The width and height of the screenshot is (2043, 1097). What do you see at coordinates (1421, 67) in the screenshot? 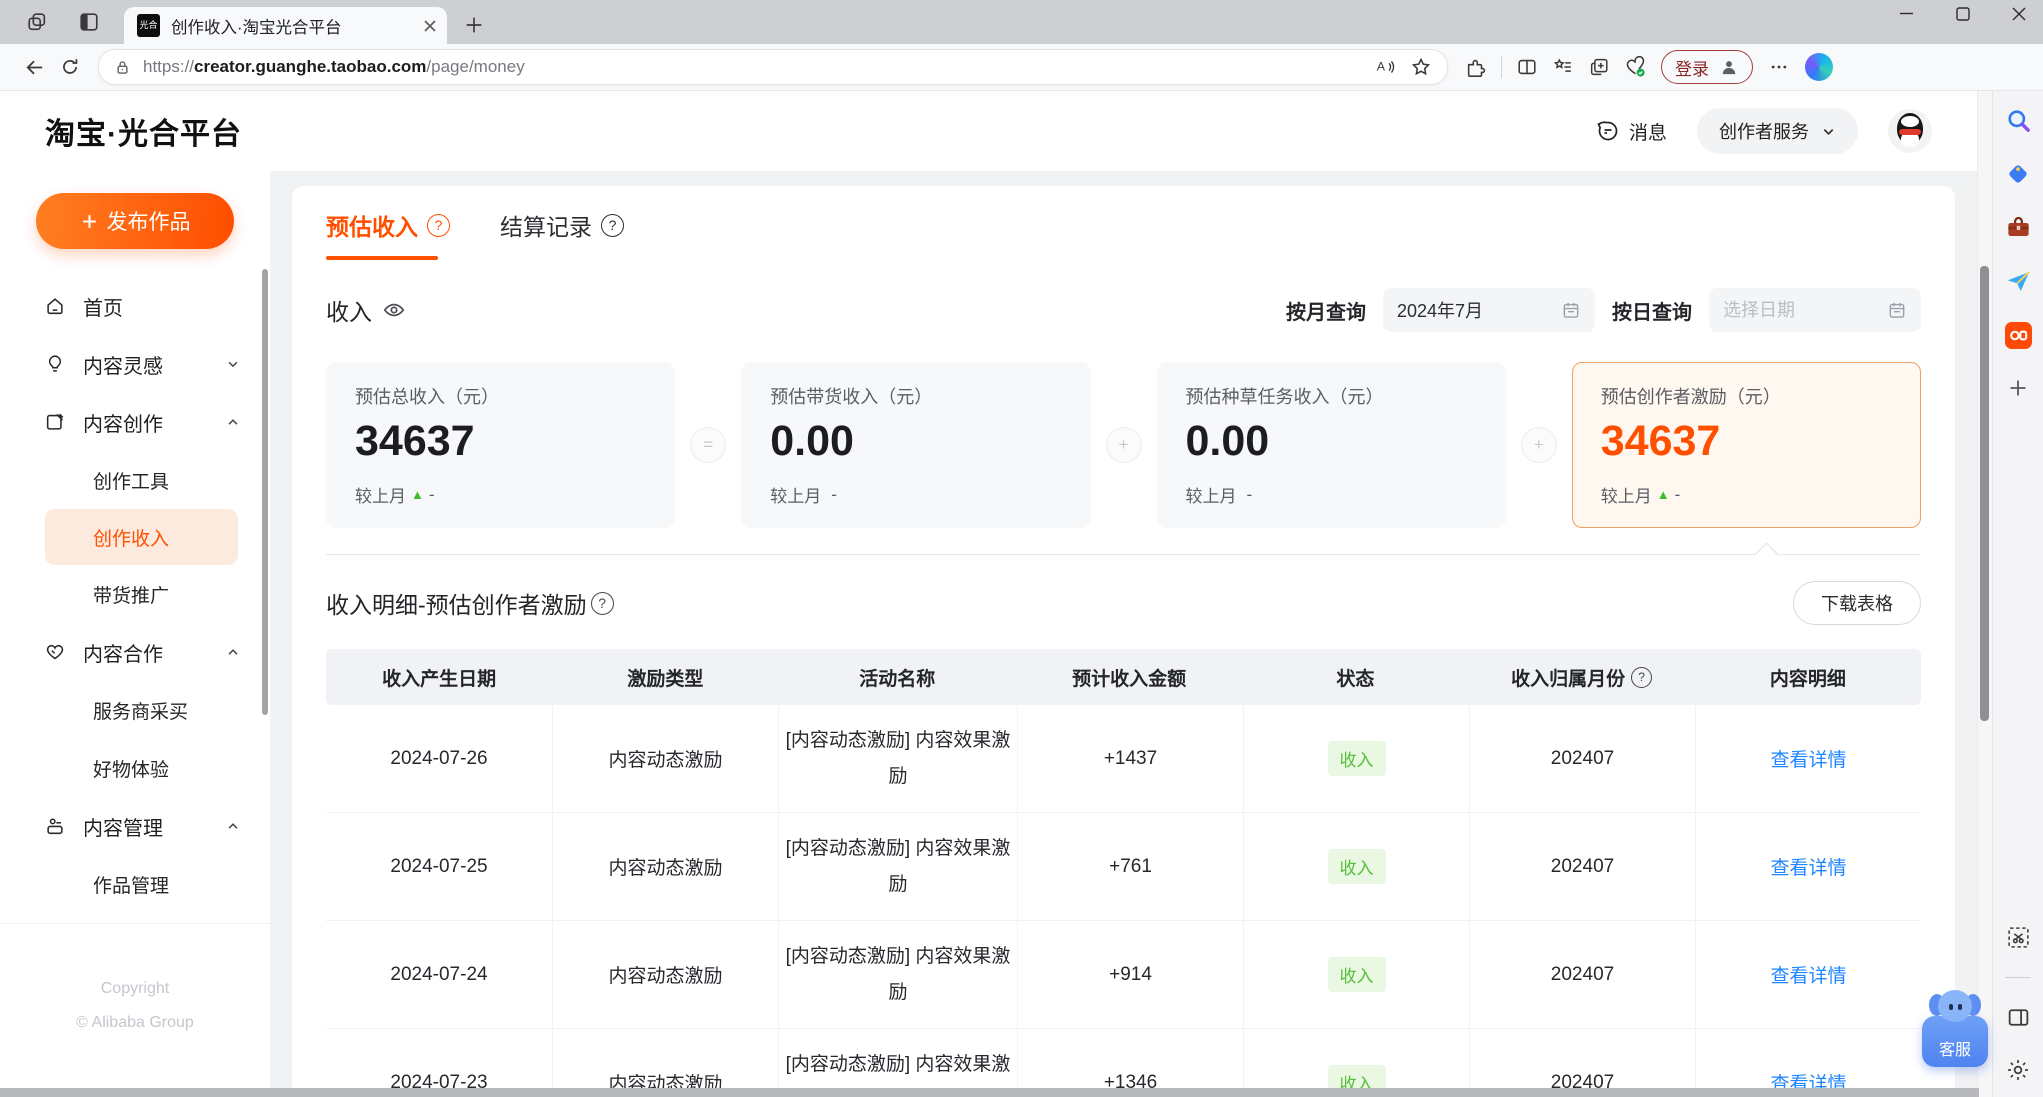
I see `favorite-star-icon` at bounding box center [1421, 67].